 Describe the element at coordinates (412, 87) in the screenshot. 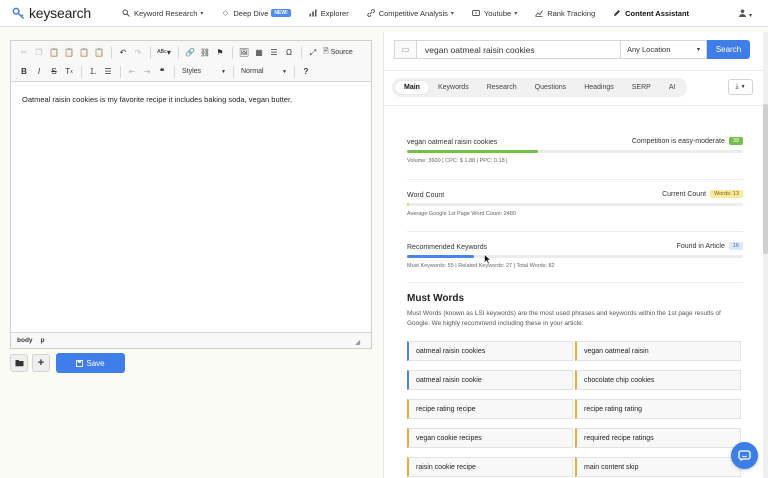

I see `tab-main: Main` at that location.